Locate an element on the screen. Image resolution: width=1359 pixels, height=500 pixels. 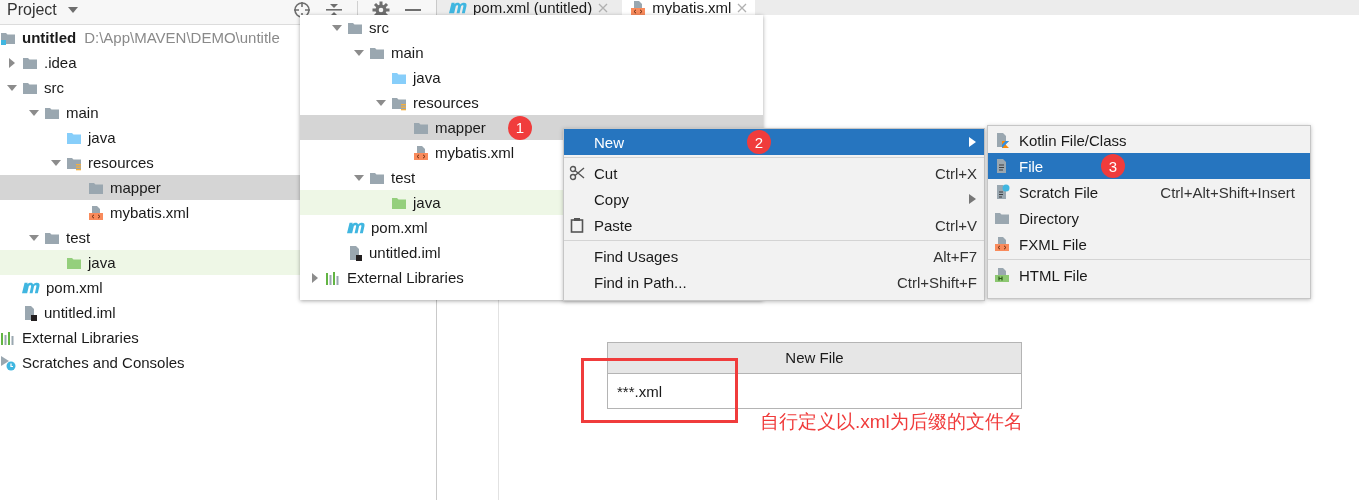
panel-title: Project is located at coordinates (32, 10).